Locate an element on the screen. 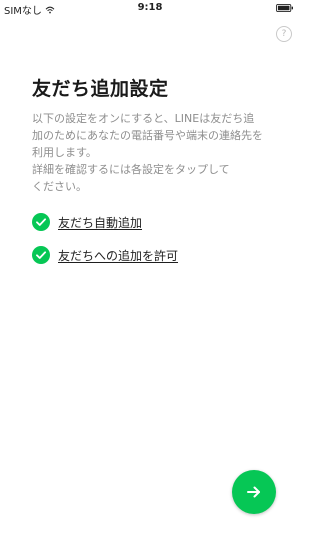 This screenshot has height=534, width=320. setting-allow-others-to-add: 友だちへの追加を許可 is located at coordinates (105, 255).